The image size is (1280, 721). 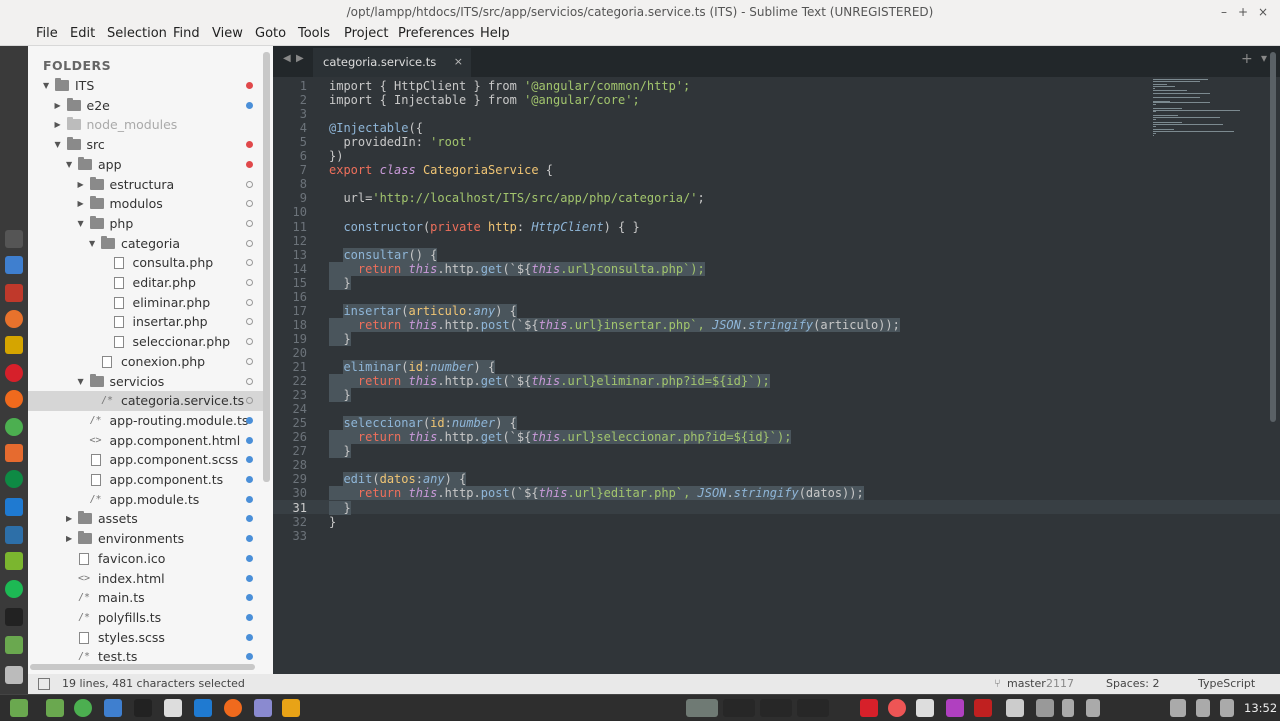 I want to click on tree-item-node-modules: ▶ node_modules, so click(x=145, y=125).